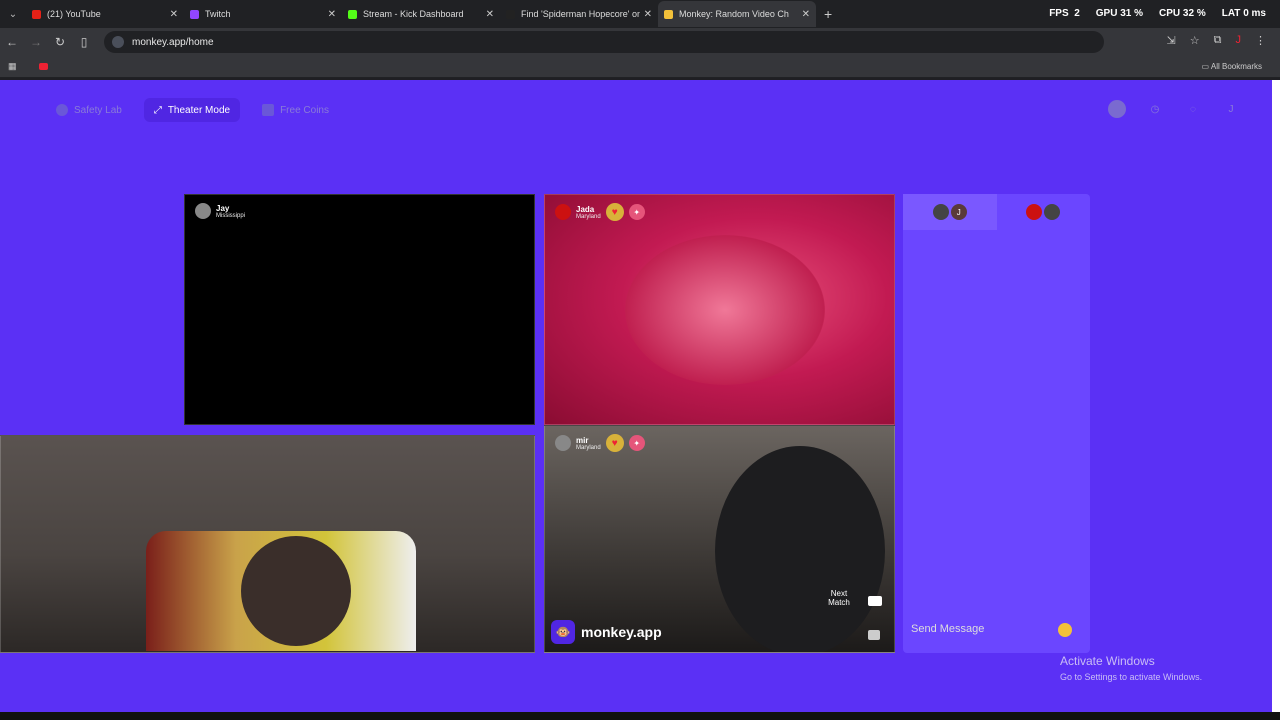 This screenshot has width=1280, height=720. What do you see at coordinates (12, 42) in the screenshot?
I see `back-icon: ←` at bounding box center [12, 42].